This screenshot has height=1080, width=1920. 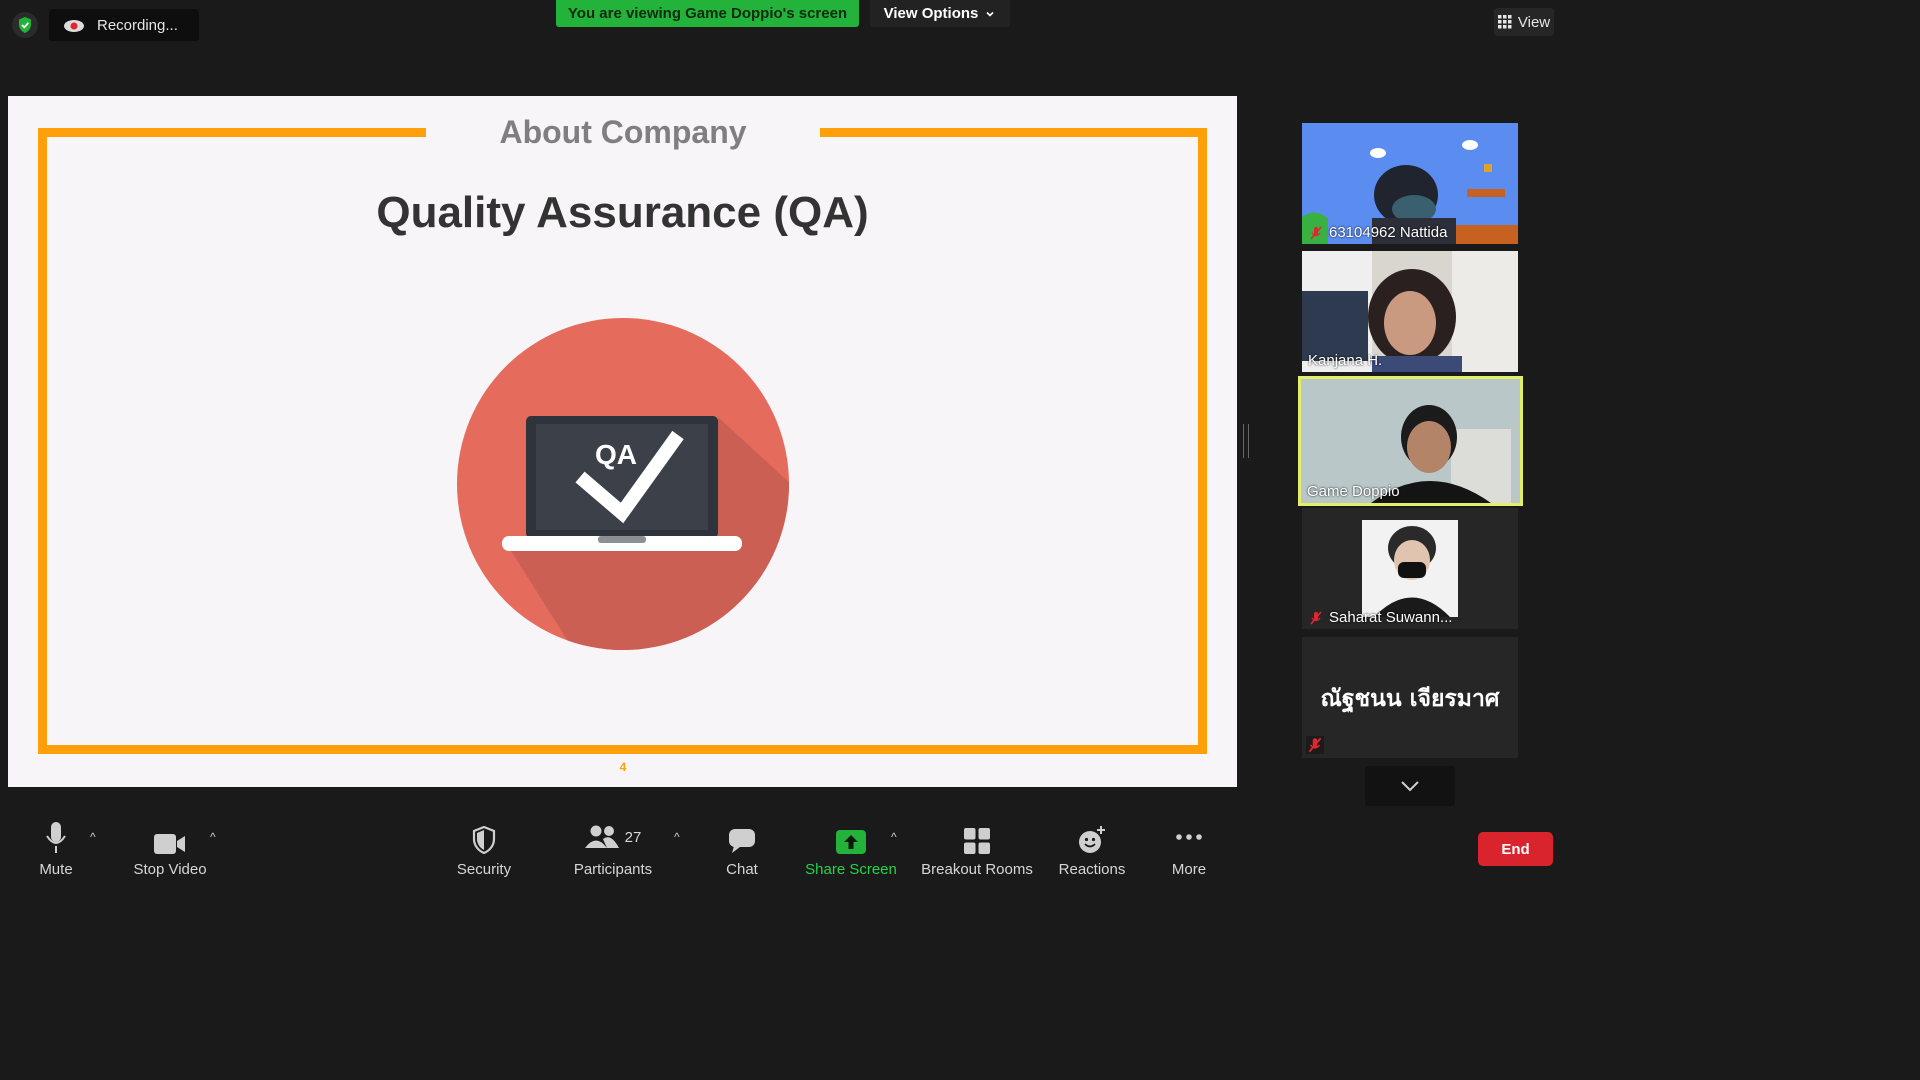 I want to click on mute-button: Mute, so click(x=56, y=849).